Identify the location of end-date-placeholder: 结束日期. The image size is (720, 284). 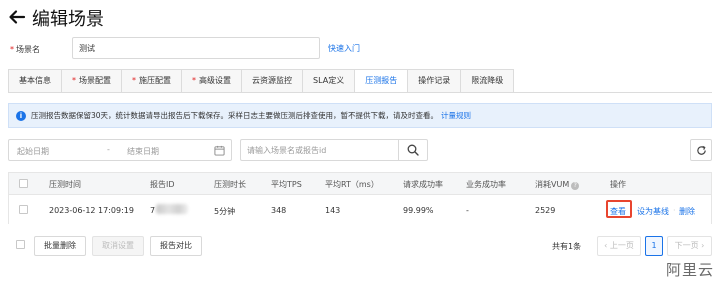
(143, 151).